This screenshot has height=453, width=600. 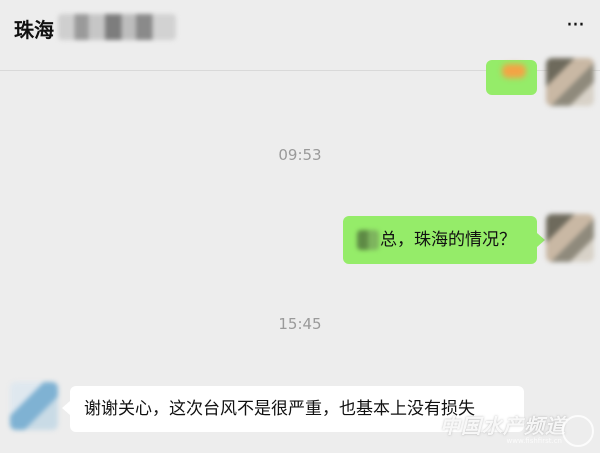 What do you see at coordinates (368, 240) in the screenshot?
I see `name-redaction` at bounding box center [368, 240].